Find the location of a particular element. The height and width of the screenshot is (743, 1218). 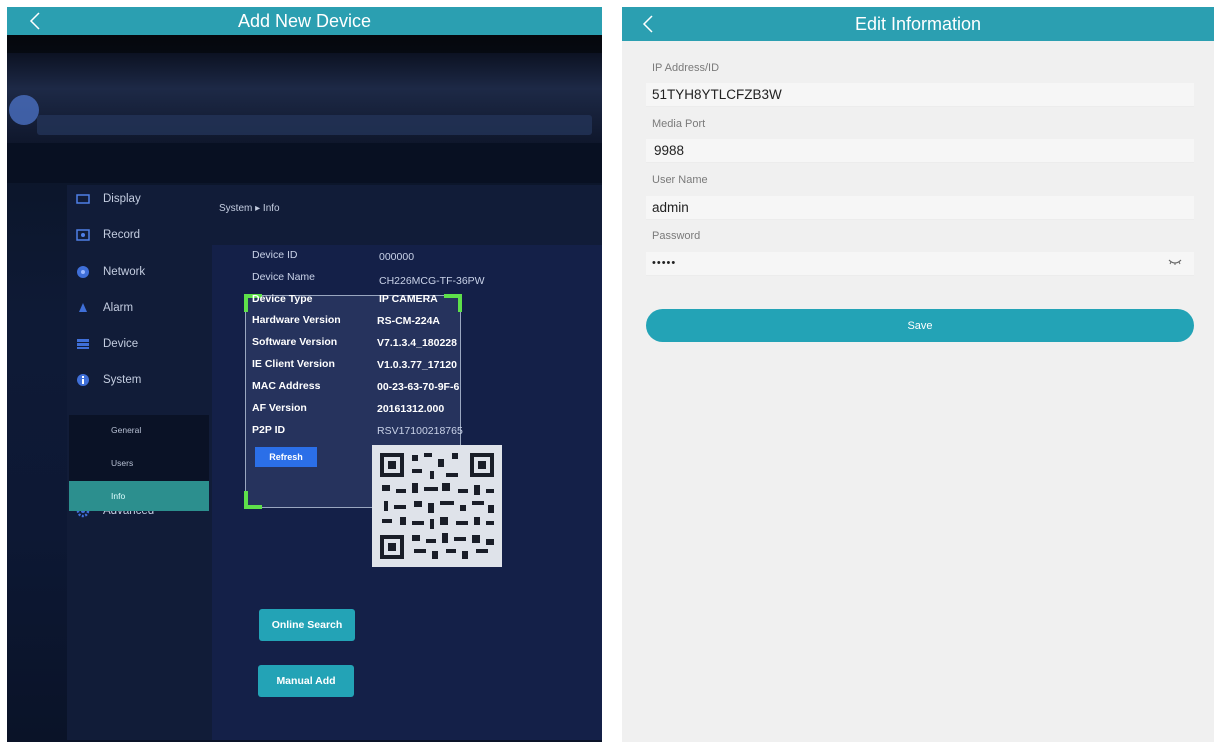

submenu-item-general: General is located at coordinates (126, 430).